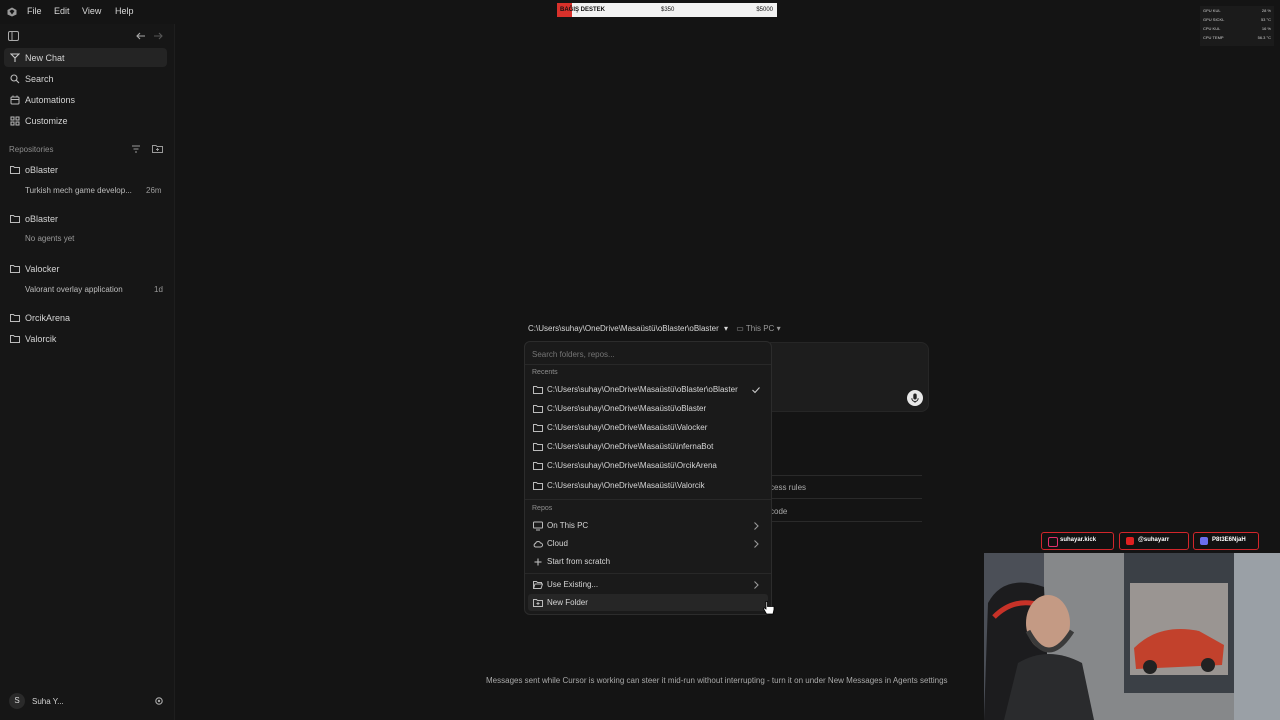  I want to click on folder-open-icon, so click(538, 585).